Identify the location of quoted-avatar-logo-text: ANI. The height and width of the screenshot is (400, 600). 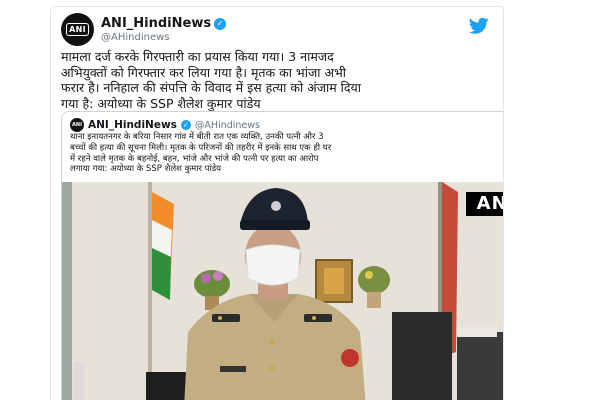
(77, 125).